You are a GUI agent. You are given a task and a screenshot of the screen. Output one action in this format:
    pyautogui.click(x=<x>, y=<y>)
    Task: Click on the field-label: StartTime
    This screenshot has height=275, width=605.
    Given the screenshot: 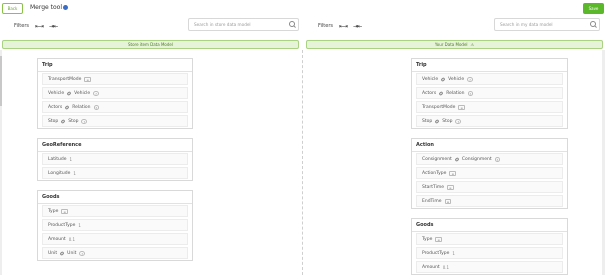 What is the action you would take?
    pyautogui.click(x=433, y=187)
    